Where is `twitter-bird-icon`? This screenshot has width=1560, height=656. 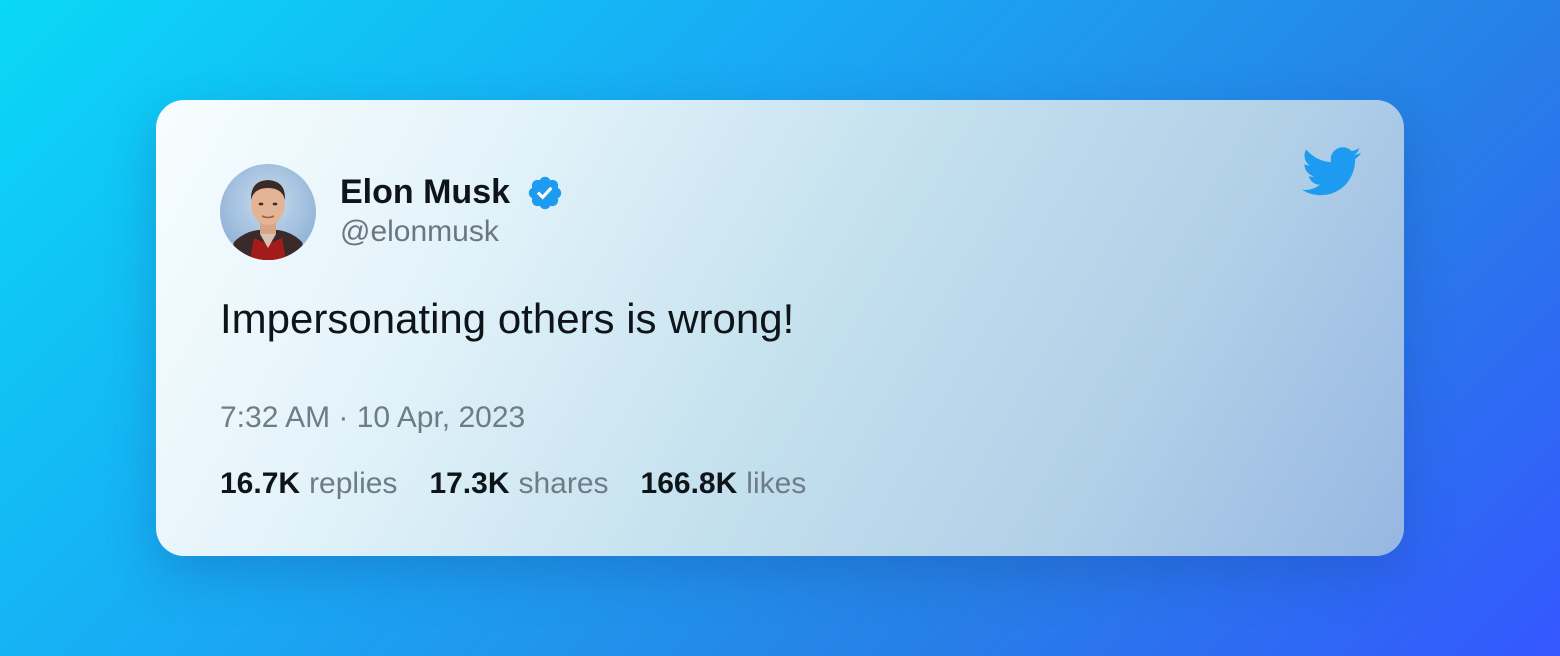 twitter-bird-icon is located at coordinates (1332, 171).